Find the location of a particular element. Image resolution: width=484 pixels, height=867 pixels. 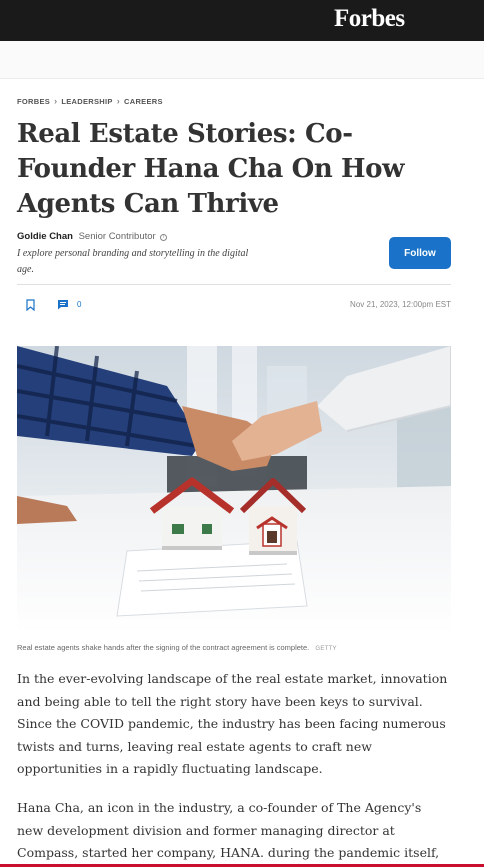

forbes-logo: Forbes is located at coordinates (369, 19).